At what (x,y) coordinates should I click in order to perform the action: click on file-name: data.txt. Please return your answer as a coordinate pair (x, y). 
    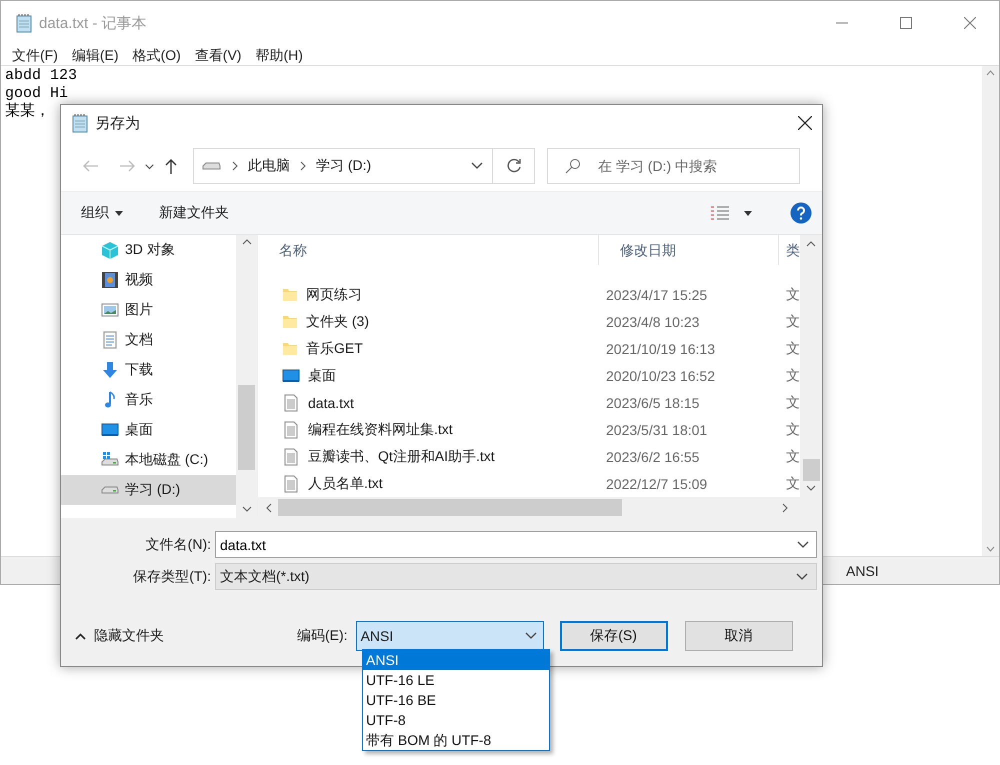
    Looking at the image, I should click on (331, 402).